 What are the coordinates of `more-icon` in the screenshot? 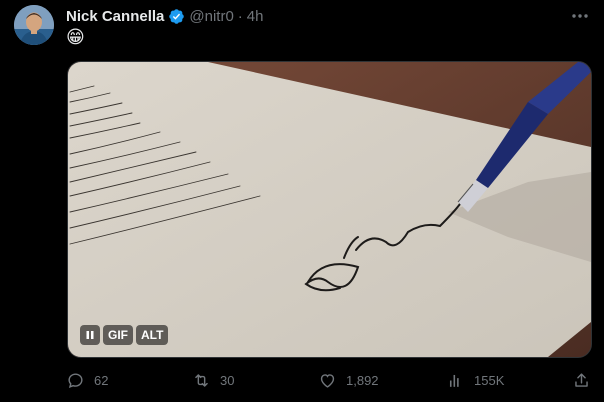 It's located at (580, 16).